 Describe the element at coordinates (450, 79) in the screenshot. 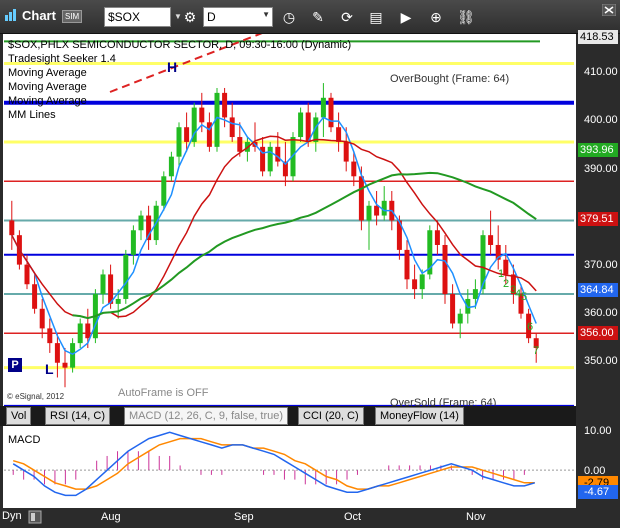

I see `overbought-label: OverBought (Frame: 64)` at that location.